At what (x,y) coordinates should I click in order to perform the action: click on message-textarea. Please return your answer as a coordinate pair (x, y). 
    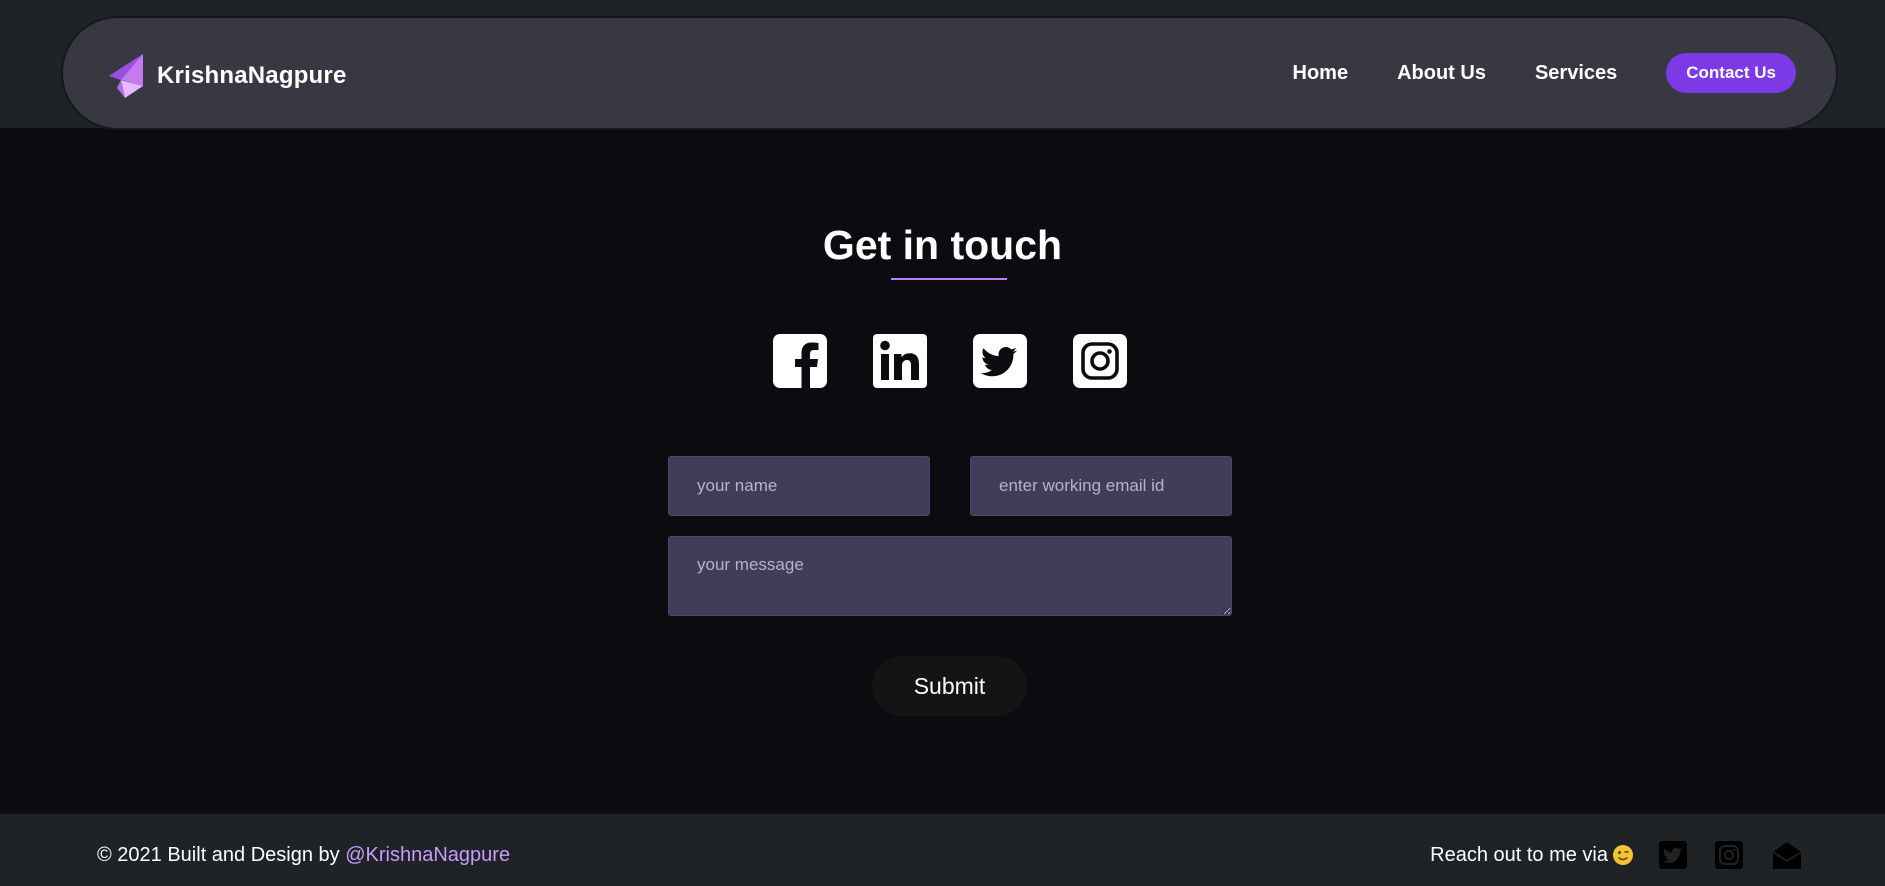
    Looking at the image, I should click on (950, 576).